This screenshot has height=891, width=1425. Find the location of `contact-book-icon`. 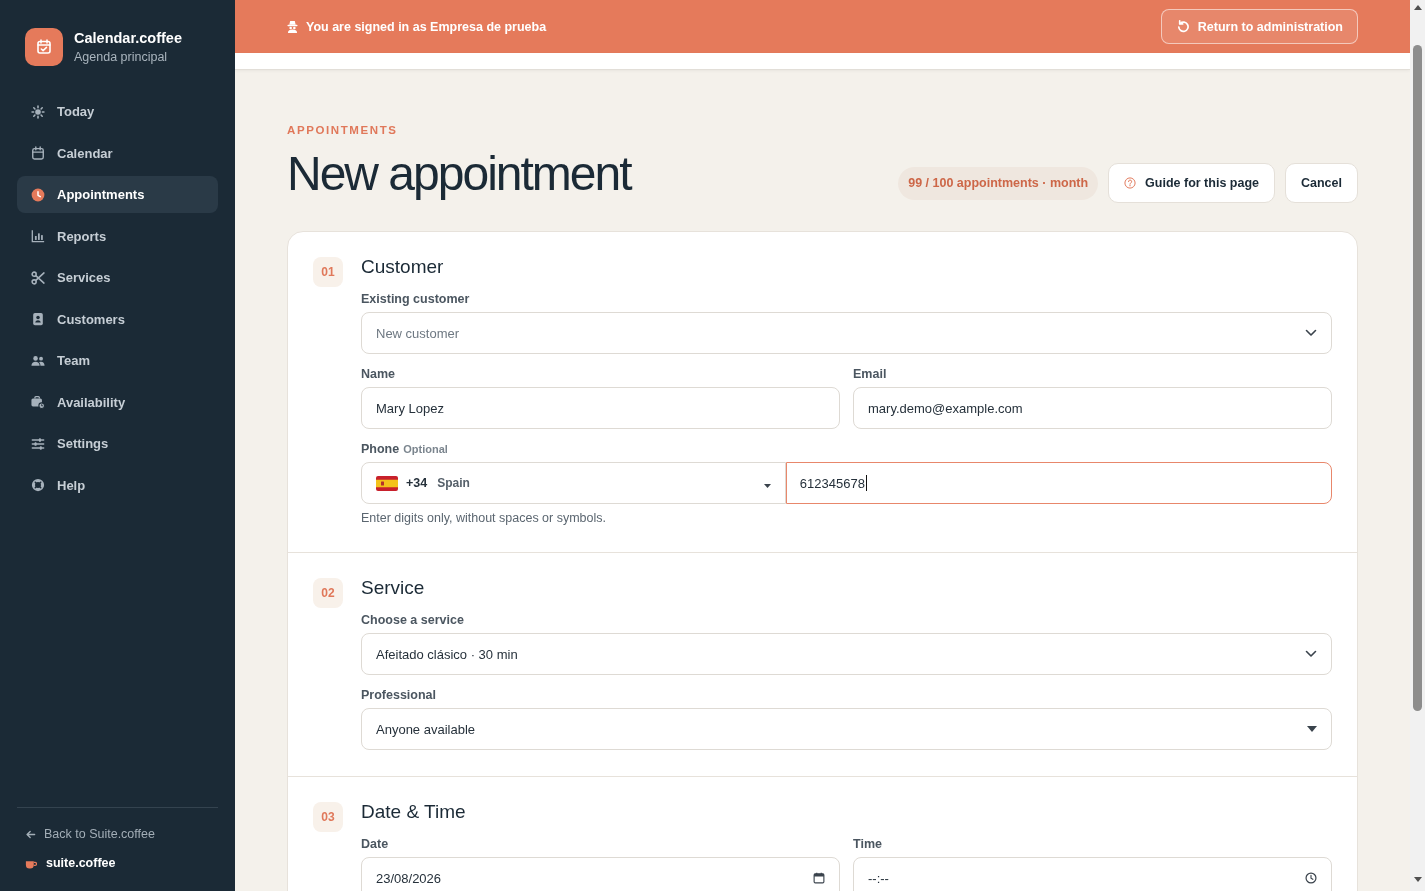

contact-book-icon is located at coordinates (38, 319).